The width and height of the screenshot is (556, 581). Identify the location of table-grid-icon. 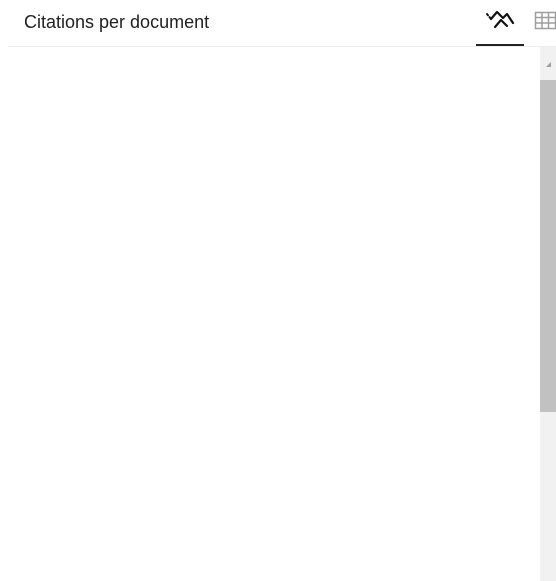
(544, 23).